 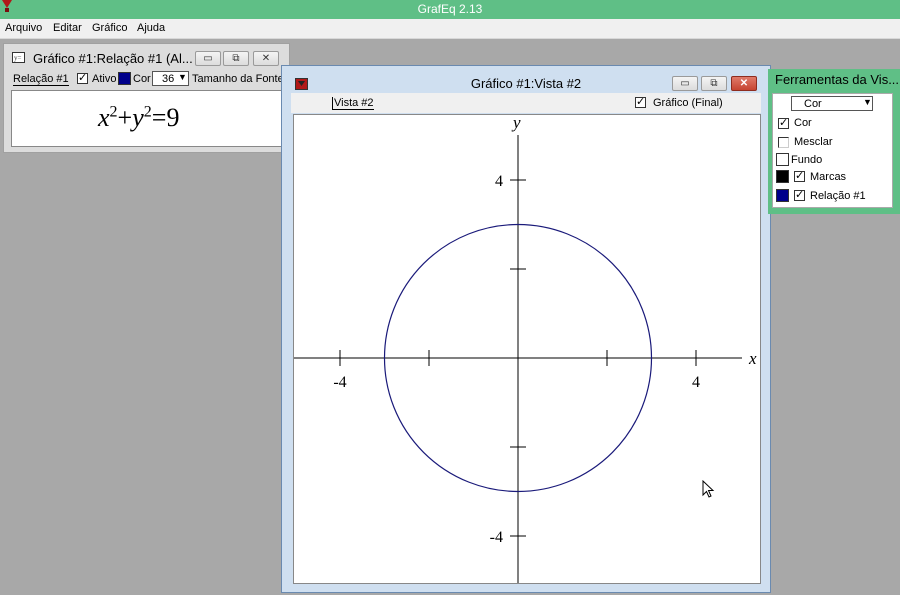 I want to click on graph-final-checkbox: ✓, so click(x=640, y=102).